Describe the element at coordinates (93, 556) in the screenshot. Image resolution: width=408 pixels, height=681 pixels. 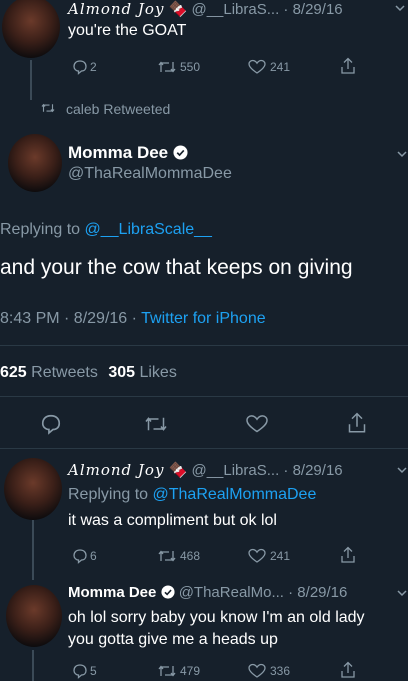
I see `reply-count: 6` at that location.